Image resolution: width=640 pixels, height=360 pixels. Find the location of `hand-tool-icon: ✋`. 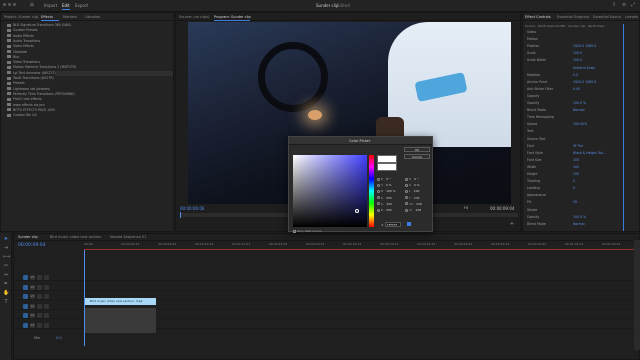

hand-tool-icon: ✋ is located at coordinates (6, 293).